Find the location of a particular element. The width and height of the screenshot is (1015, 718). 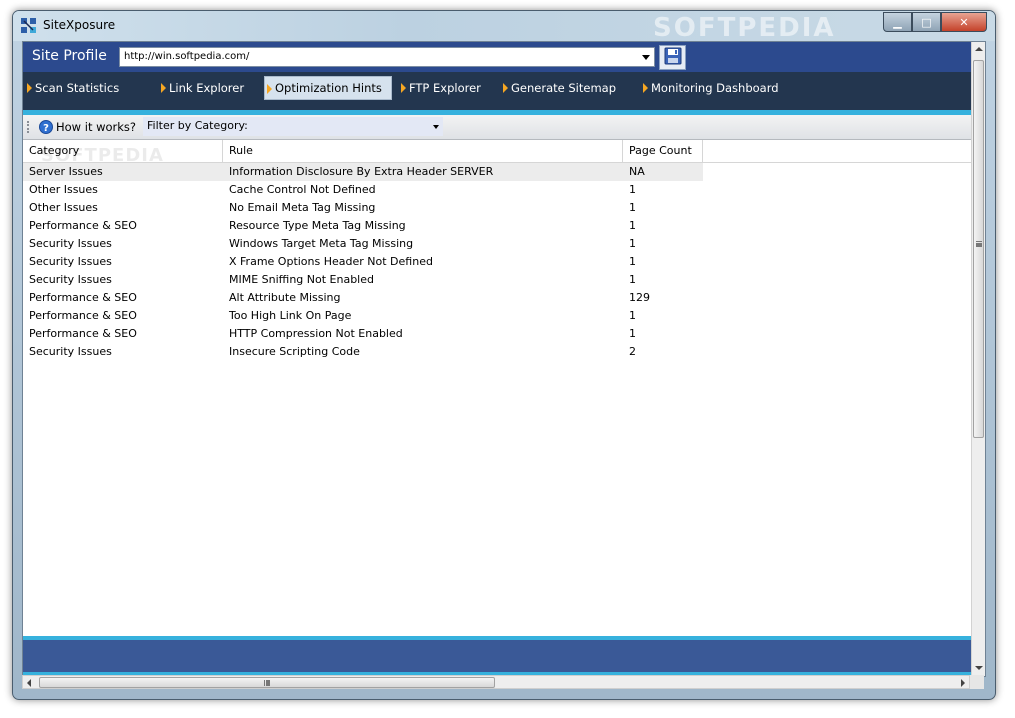

minimize-button: ▁ is located at coordinates (897, 22).